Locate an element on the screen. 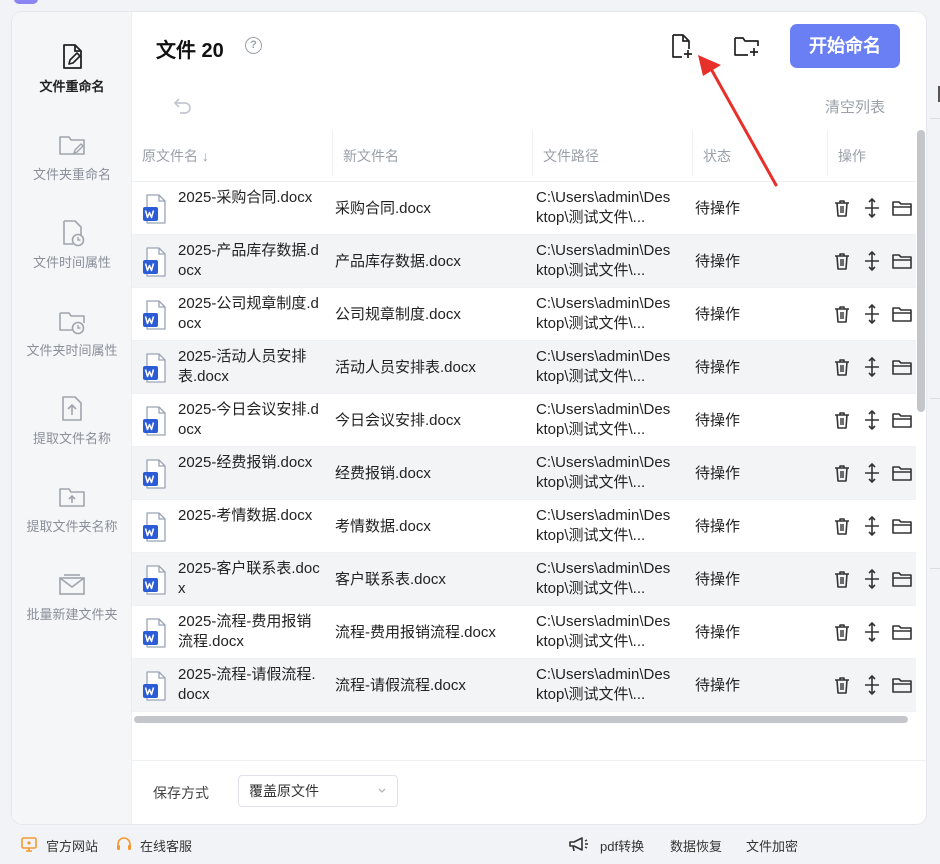 This screenshot has height=864, width=940. vertical-scrollbar is located at coordinates (921, 271).